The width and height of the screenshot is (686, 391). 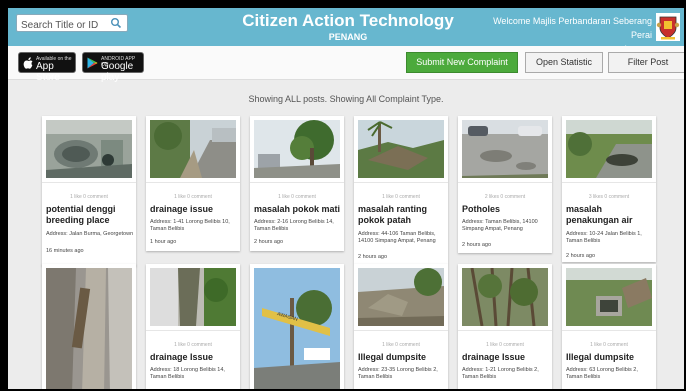 I want to click on apple-icon, so click(x=28, y=63).